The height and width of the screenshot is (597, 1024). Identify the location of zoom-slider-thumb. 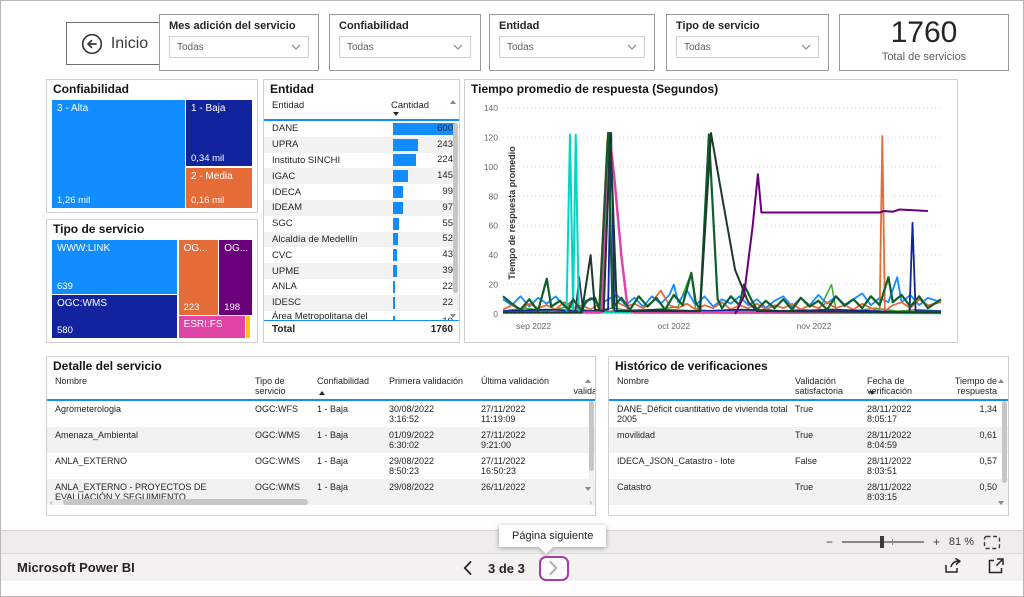
(881, 542).